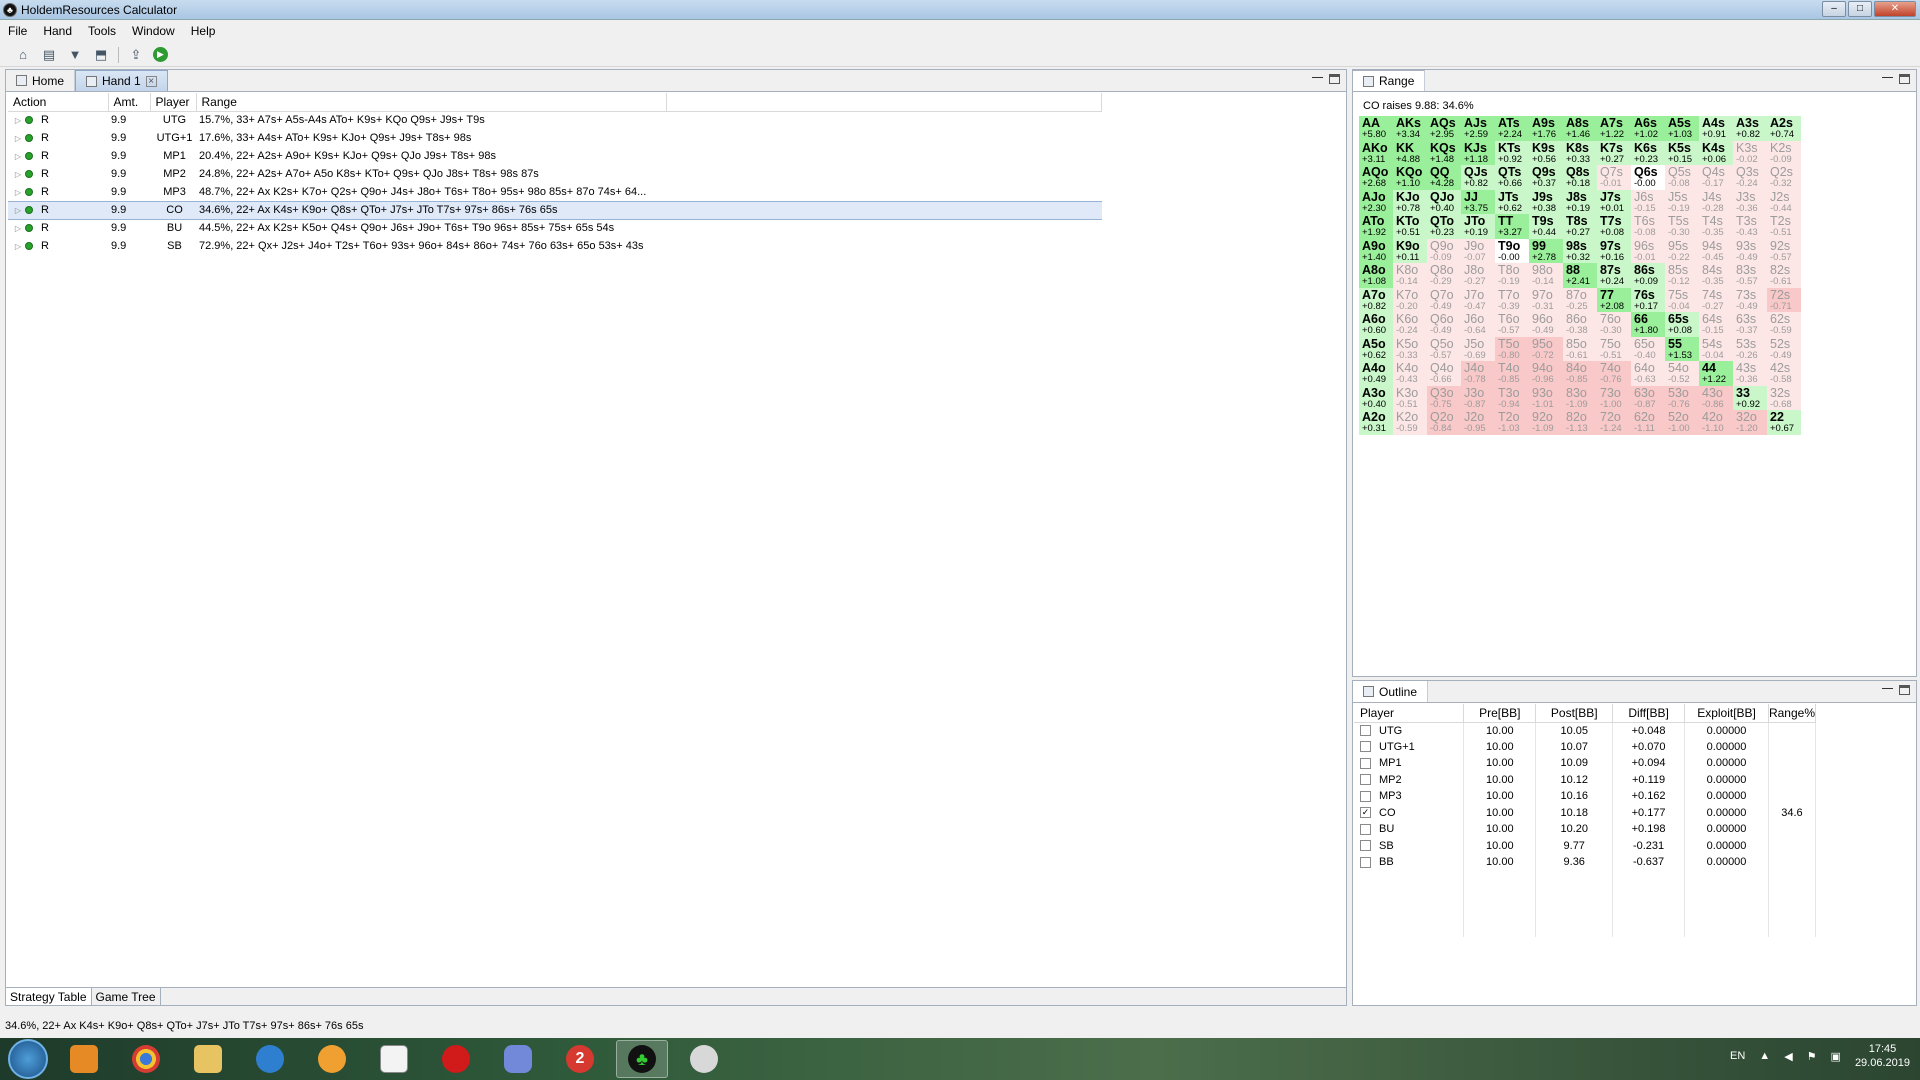  What do you see at coordinates (1682, 348) in the screenshot?
I see `range-cell: 55 +1.53` at bounding box center [1682, 348].